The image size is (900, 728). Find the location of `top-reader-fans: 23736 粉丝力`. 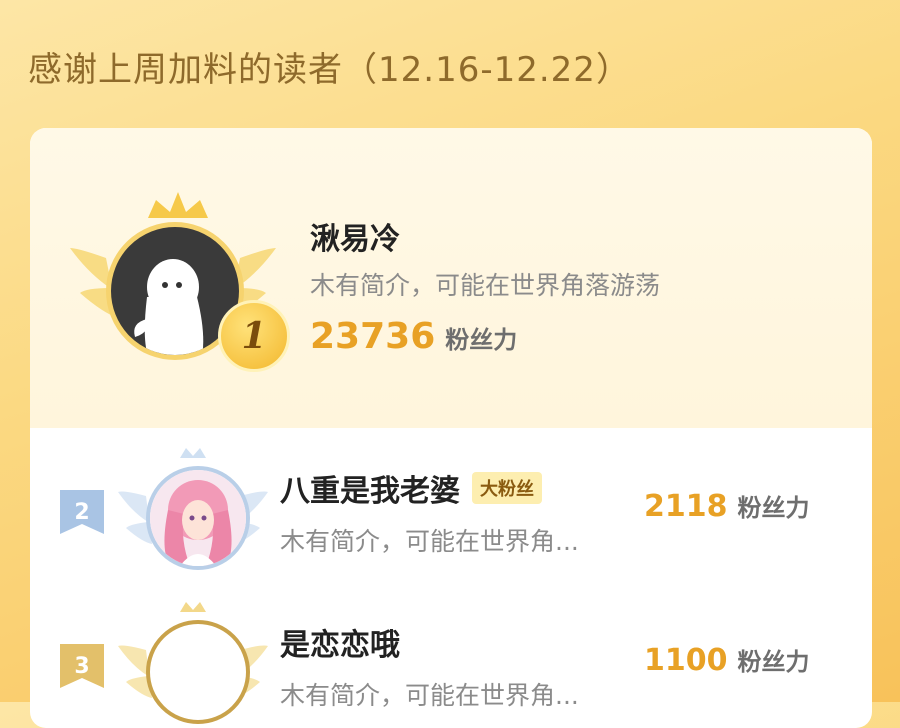

top-reader-fans: 23736 粉丝力 is located at coordinates (413, 336).